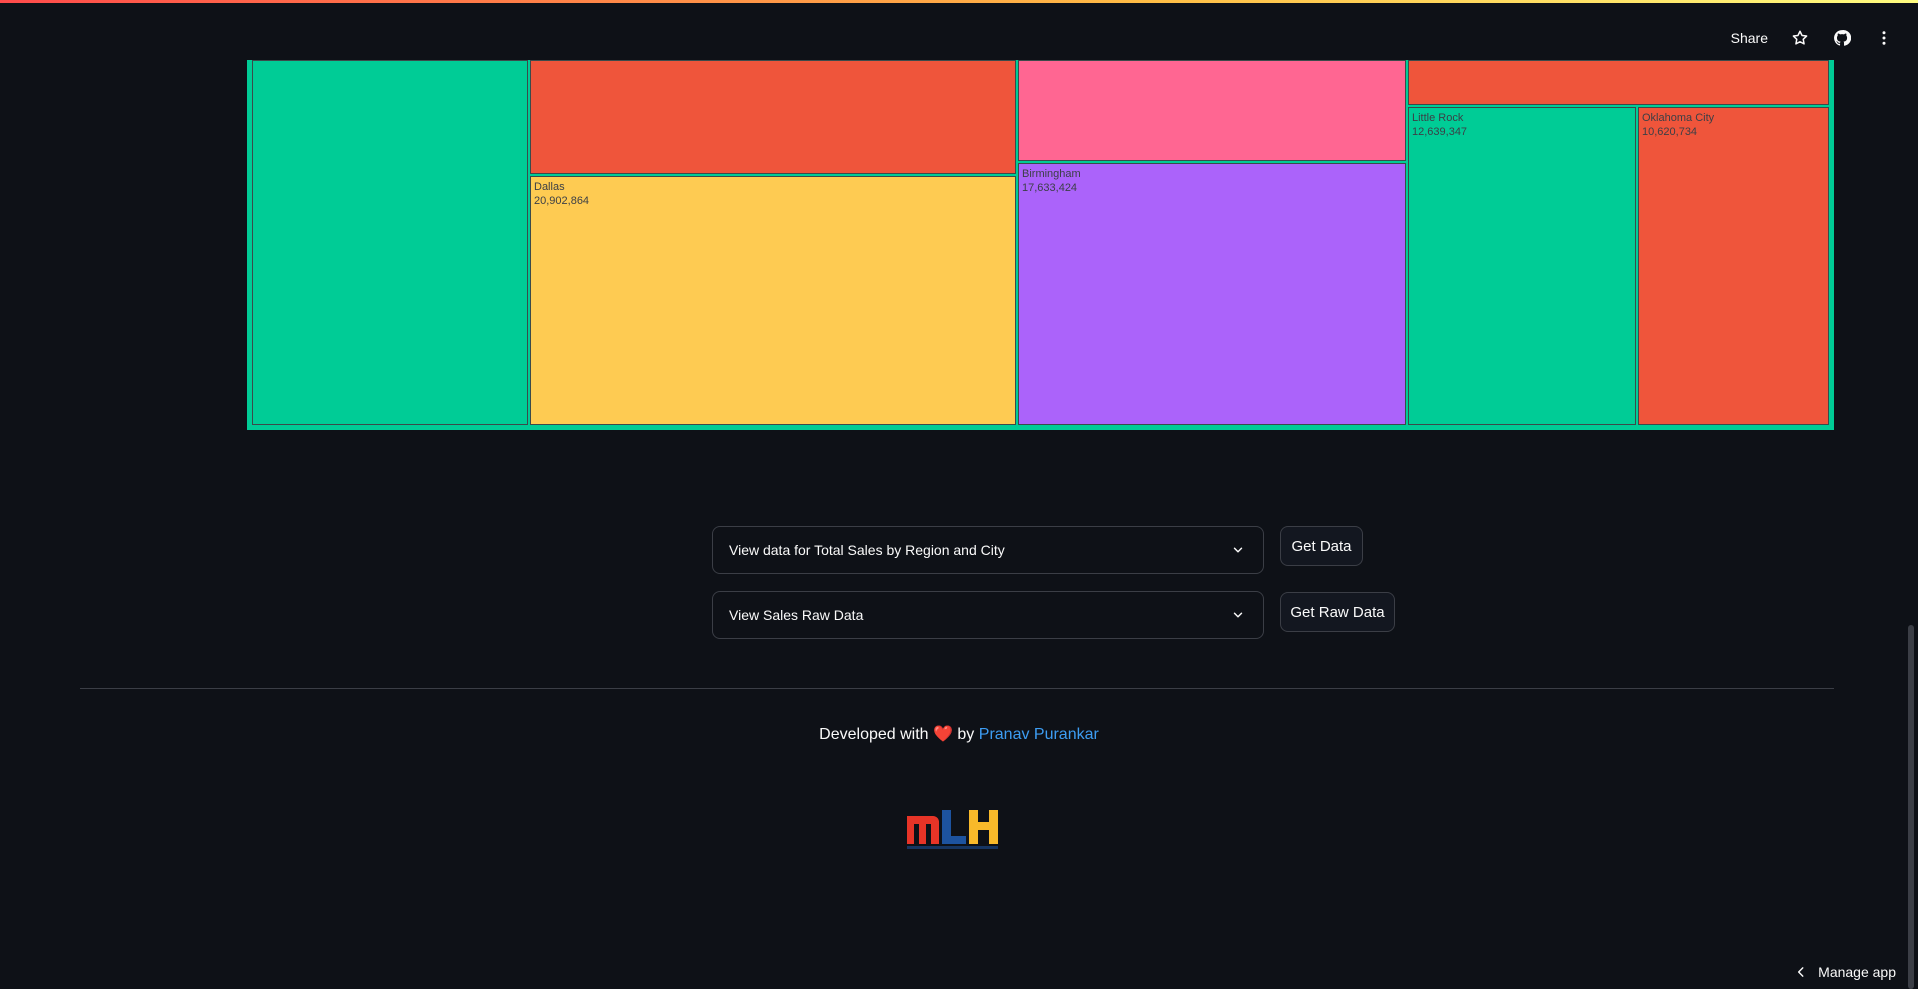 This screenshot has width=1918, height=989. What do you see at coordinates (1801, 972) in the screenshot?
I see `chevron-left-icon` at bounding box center [1801, 972].